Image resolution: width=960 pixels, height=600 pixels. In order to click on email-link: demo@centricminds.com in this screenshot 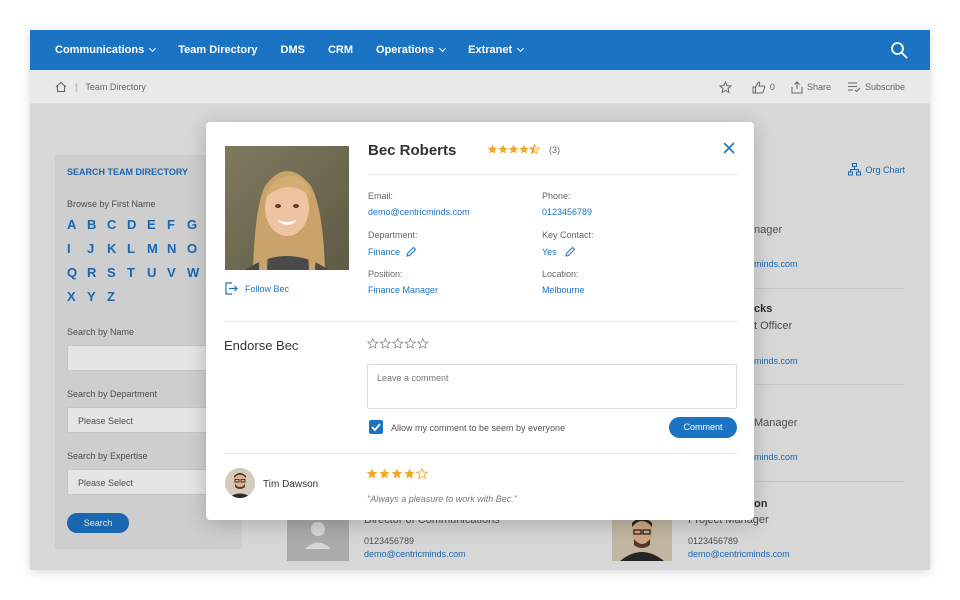, I will do `click(419, 212)`.